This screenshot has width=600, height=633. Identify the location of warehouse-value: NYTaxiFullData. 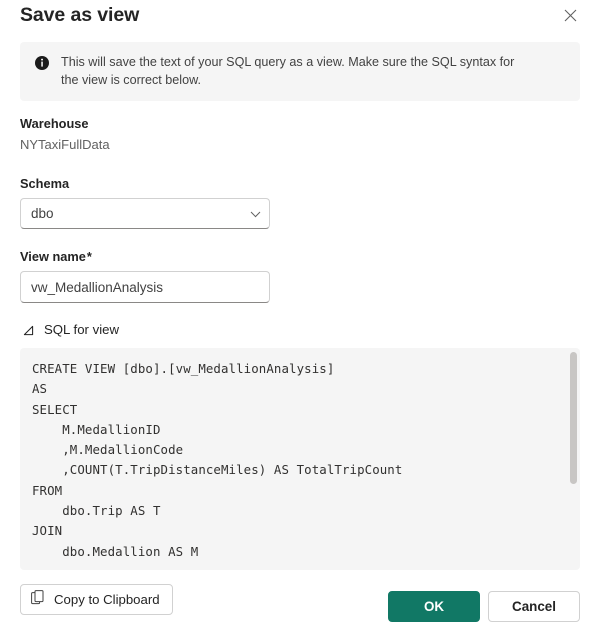
(65, 144).